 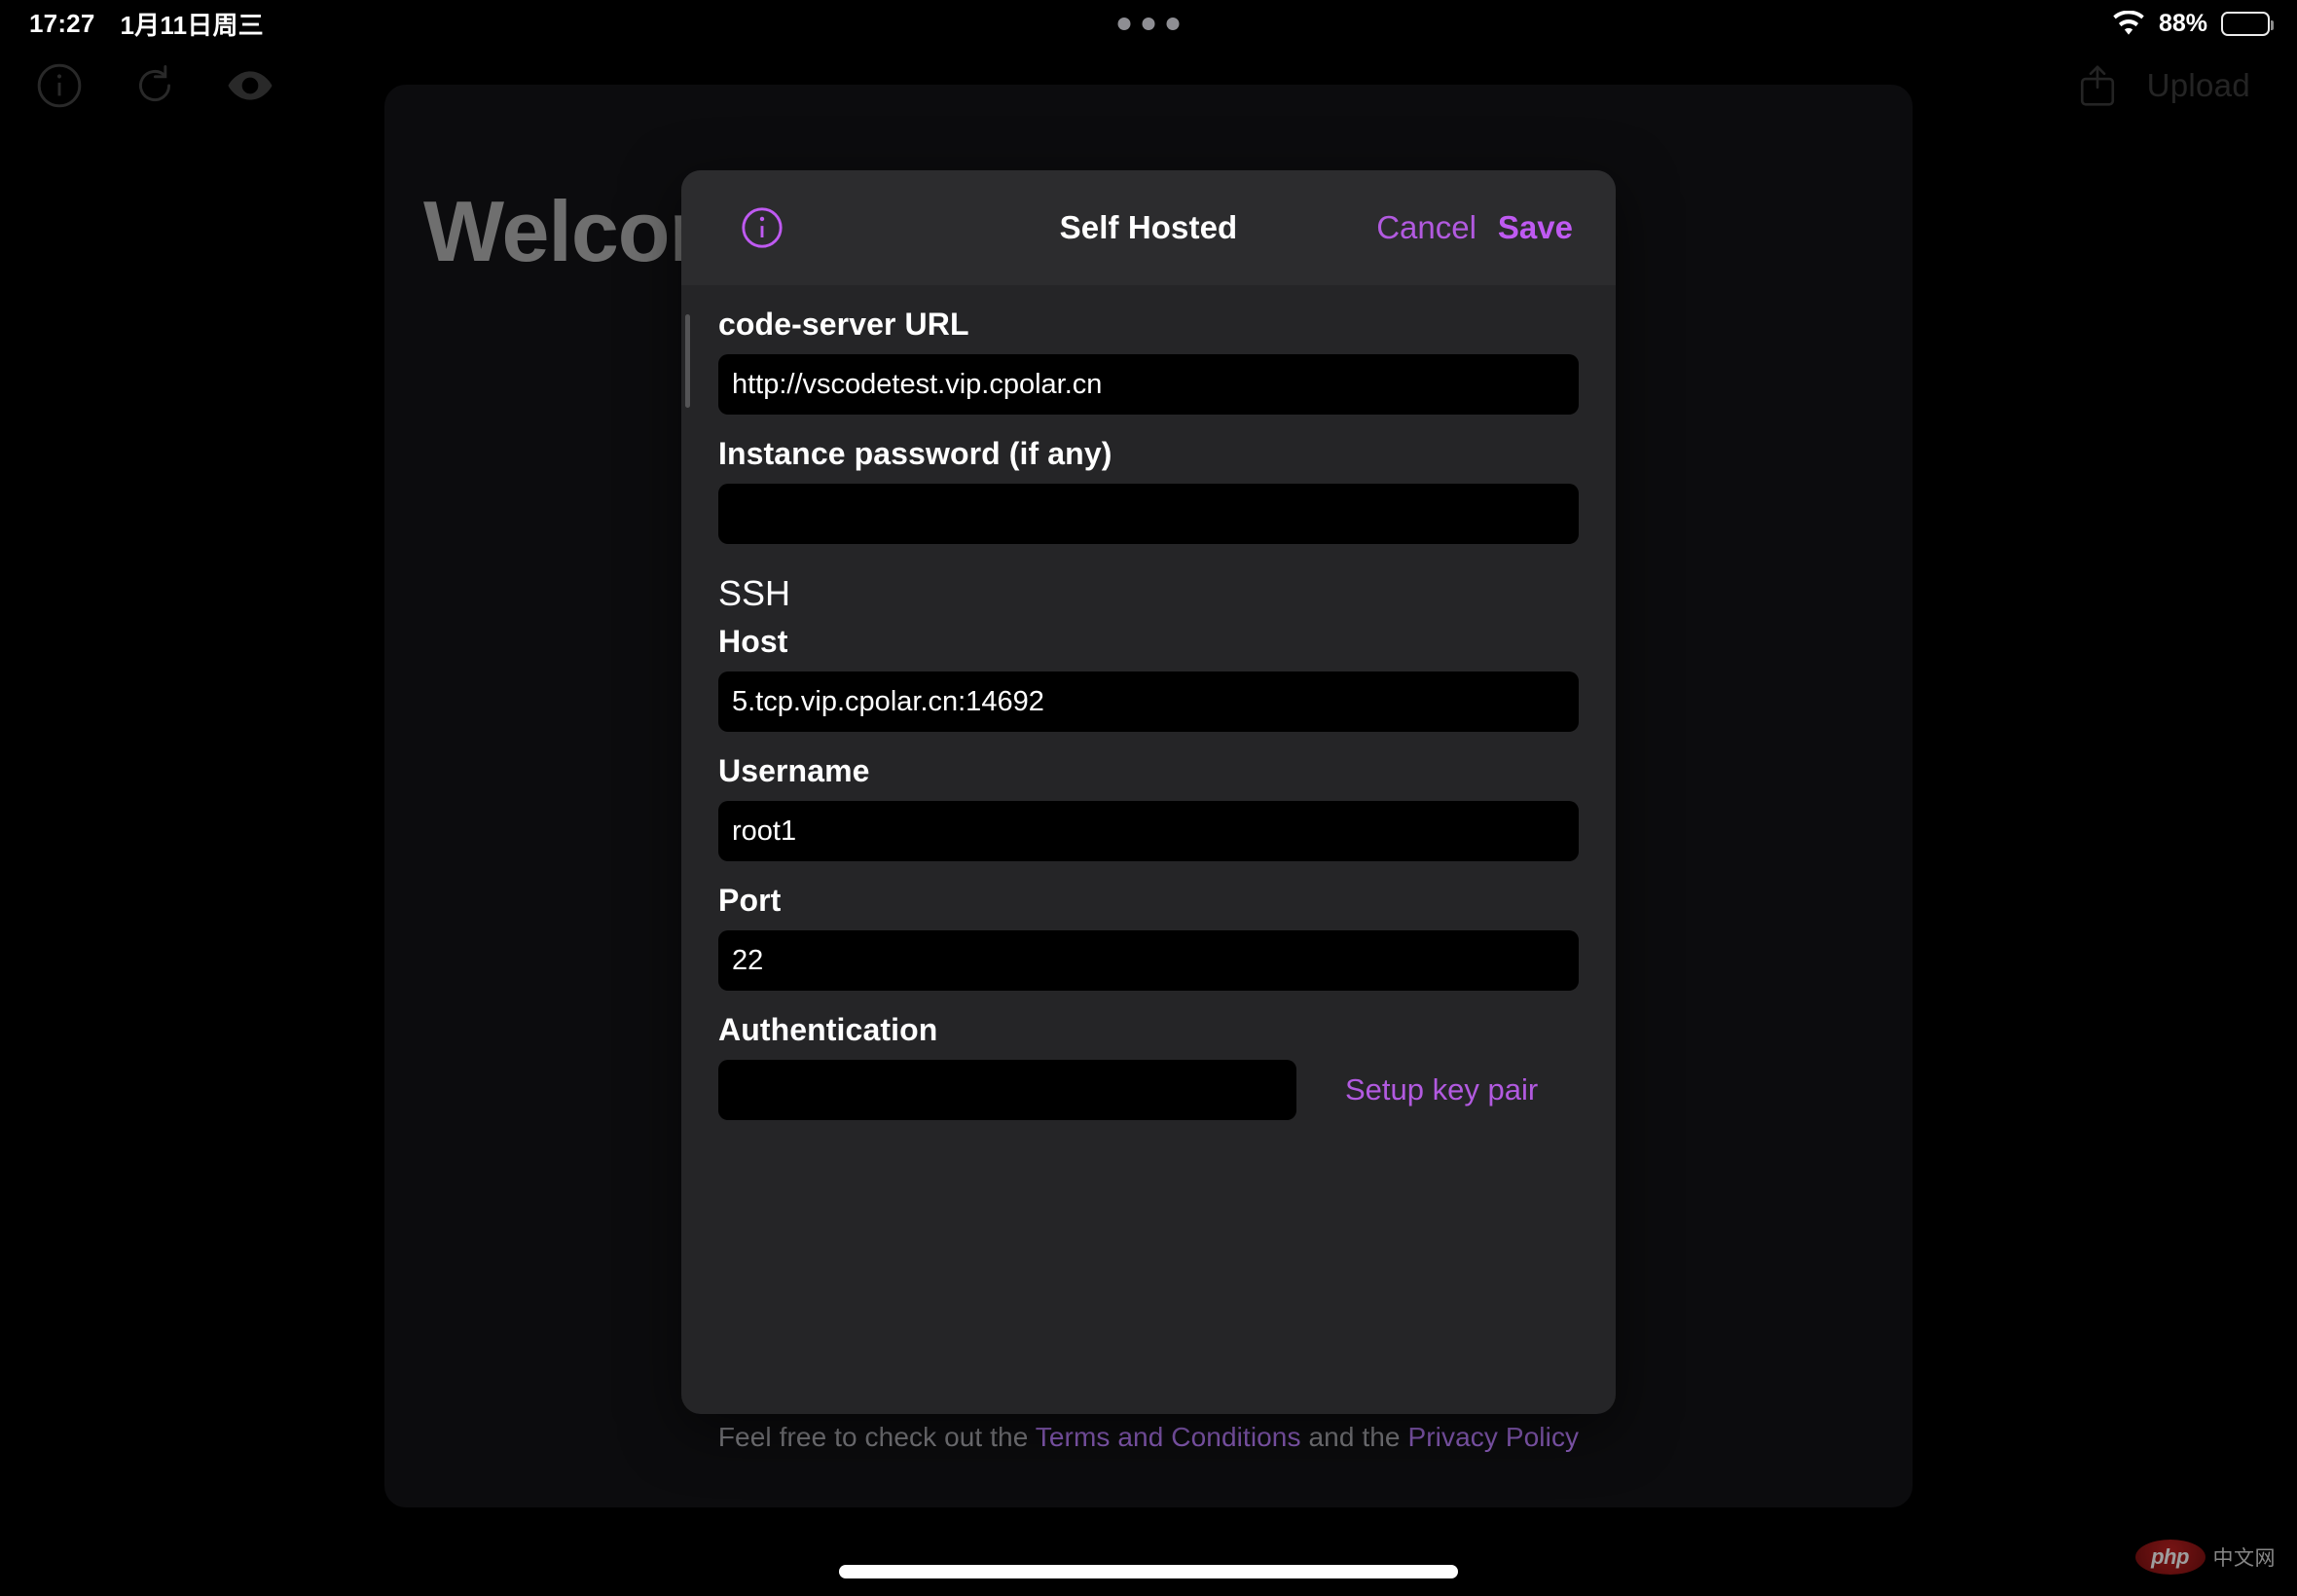 I want to click on status-time: 17:27, so click(x=62, y=23).